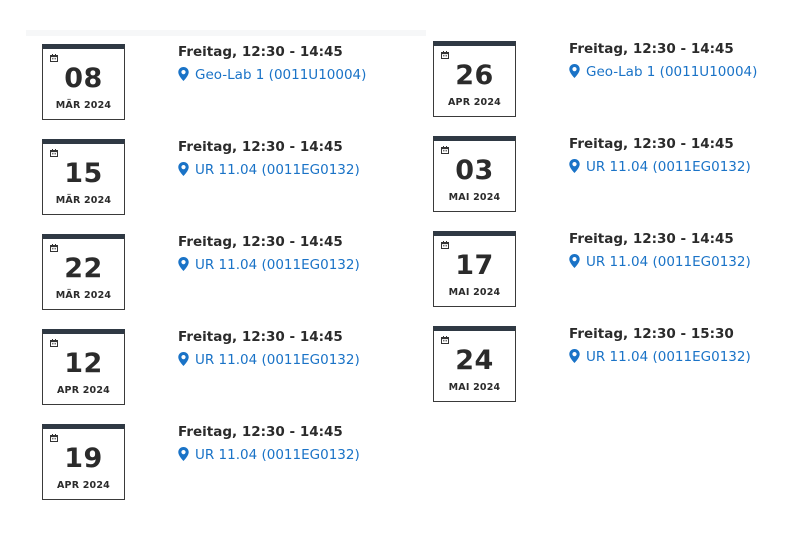 The image size is (812, 540). Describe the element at coordinates (83, 363) in the screenshot. I see `event-day: 12` at that location.